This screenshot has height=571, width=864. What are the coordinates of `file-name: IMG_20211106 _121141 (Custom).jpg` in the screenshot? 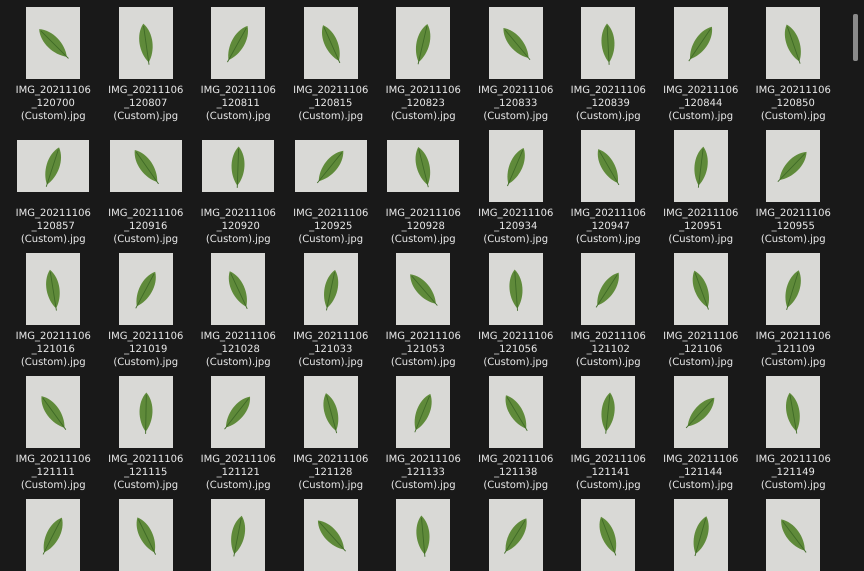 It's located at (608, 472).